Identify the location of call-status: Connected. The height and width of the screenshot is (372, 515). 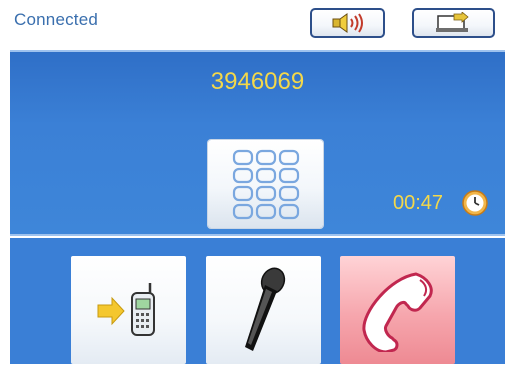
(56, 19).